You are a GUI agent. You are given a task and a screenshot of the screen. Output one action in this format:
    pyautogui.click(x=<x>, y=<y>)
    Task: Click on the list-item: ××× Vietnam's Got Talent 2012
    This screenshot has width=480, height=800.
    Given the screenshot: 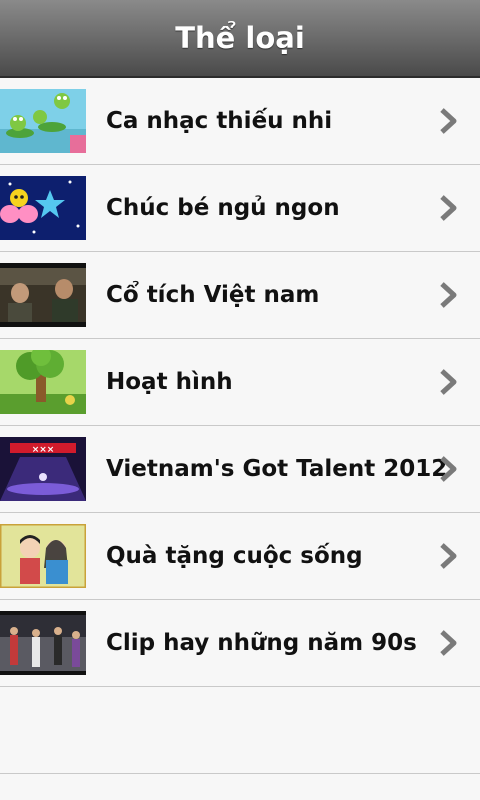 What is the action you would take?
    pyautogui.click(x=240, y=469)
    